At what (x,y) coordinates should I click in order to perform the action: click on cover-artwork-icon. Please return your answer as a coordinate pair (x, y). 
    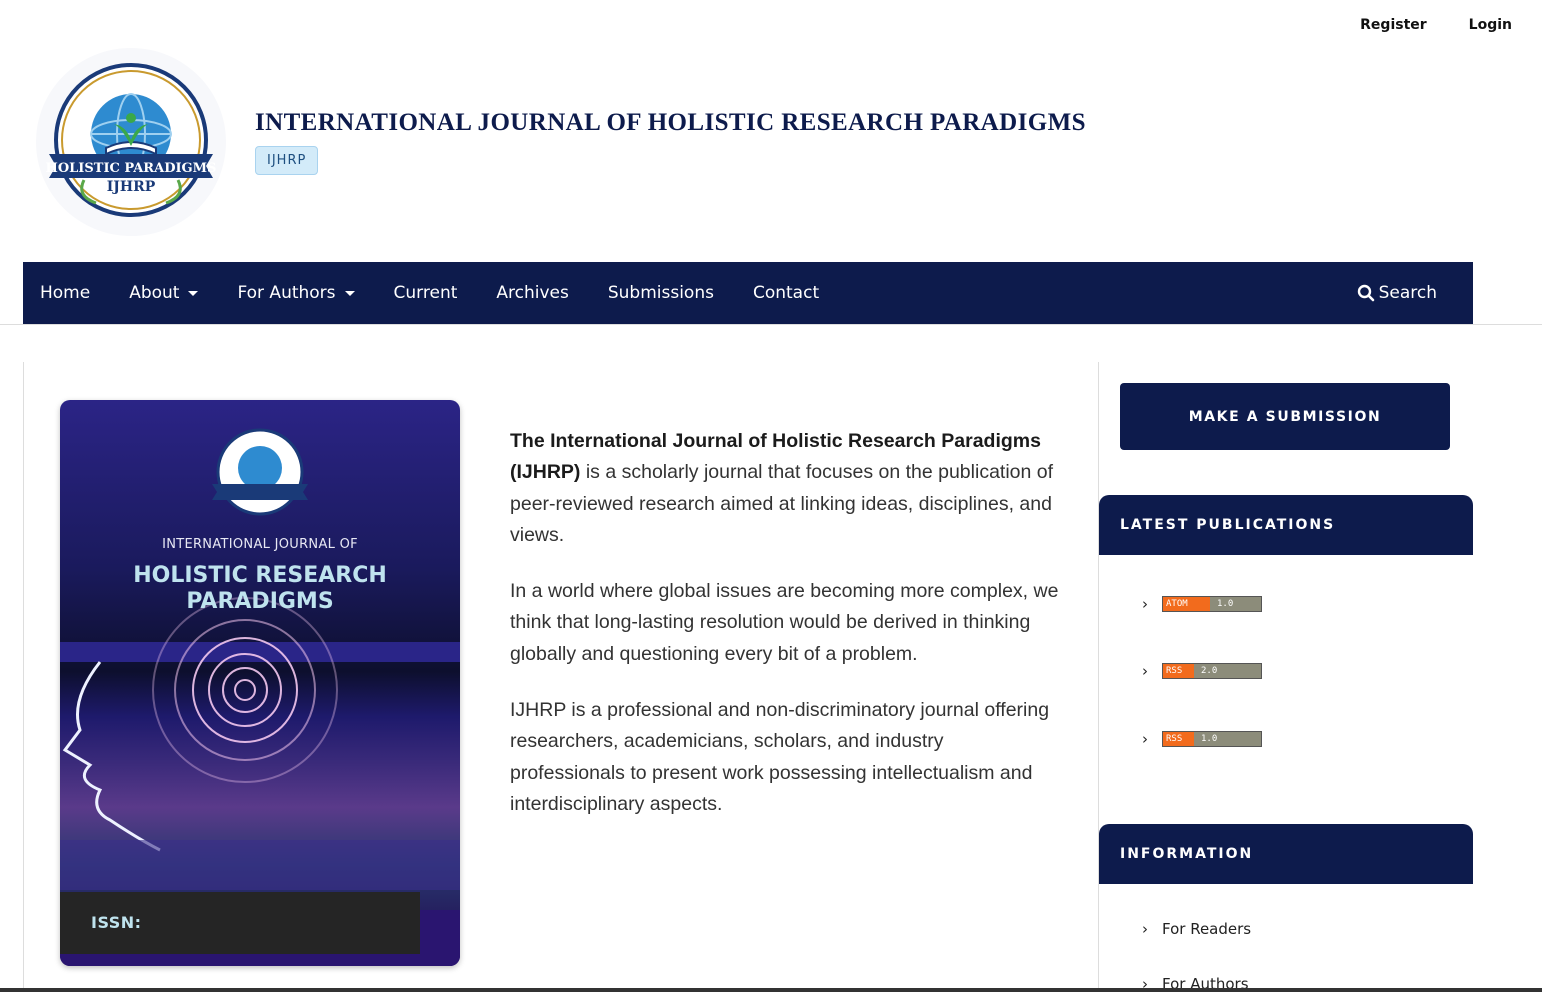
    Looking at the image, I should click on (260, 697).